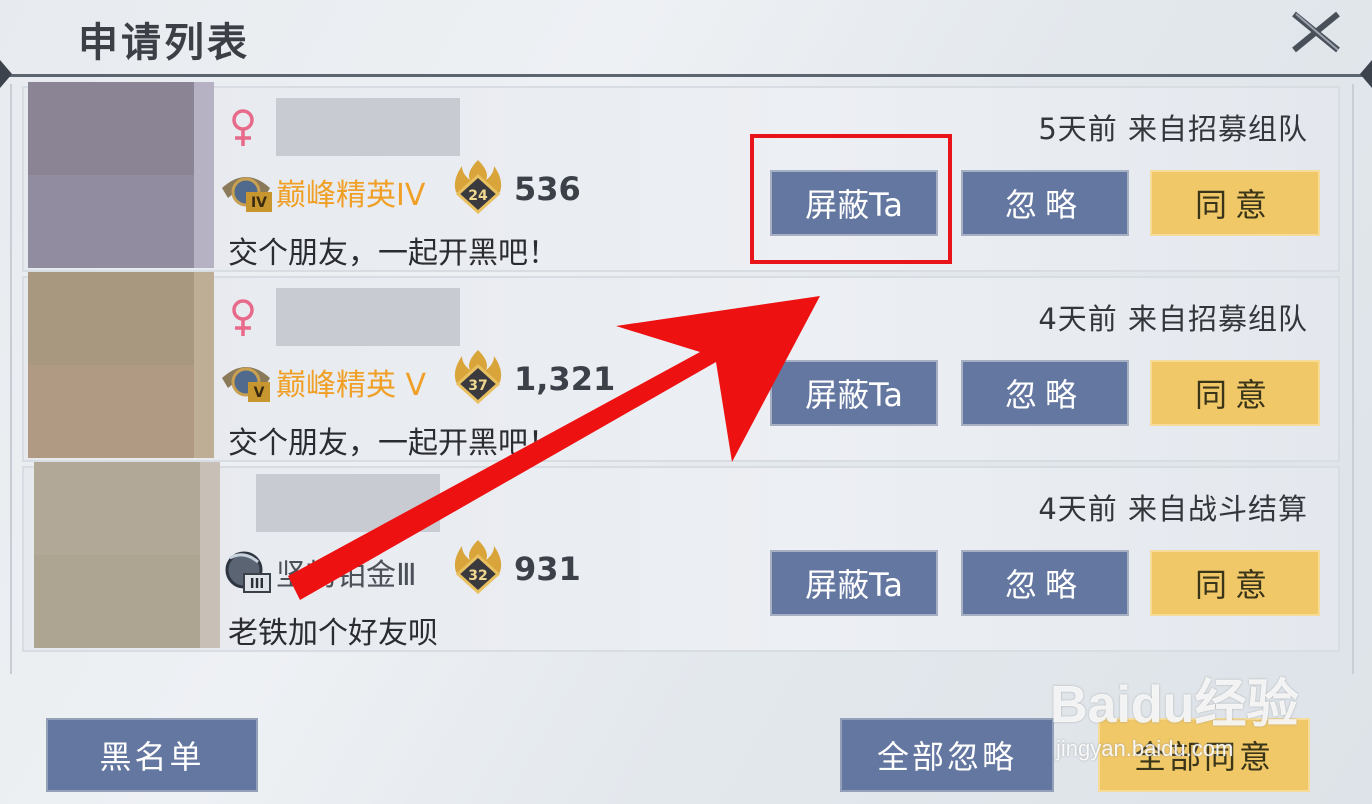 The image size is (1372, 804). What do you see at coordinates (351, 195) in the screenshot?
I see `rank-name: 巅峰精英IV` at bounding box center [351, 195].